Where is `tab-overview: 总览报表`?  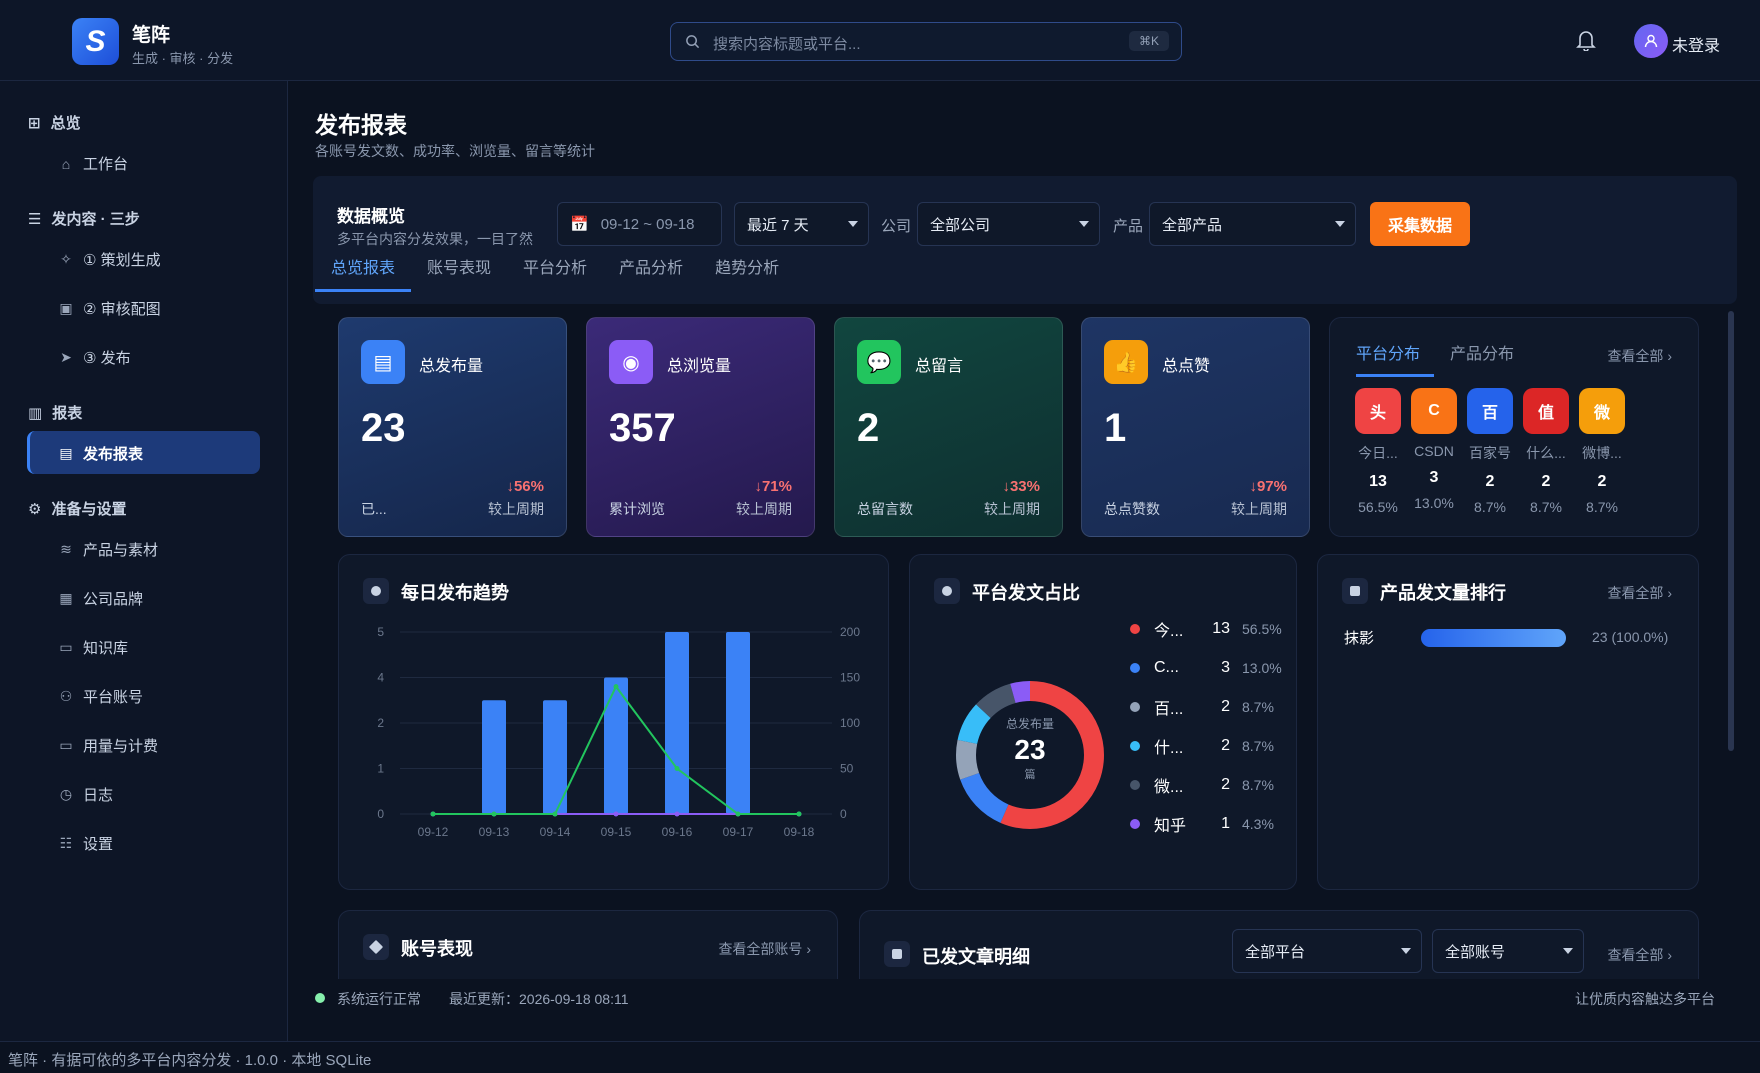
tab-overview: 总览报表 is located at coordinates (363, 273).